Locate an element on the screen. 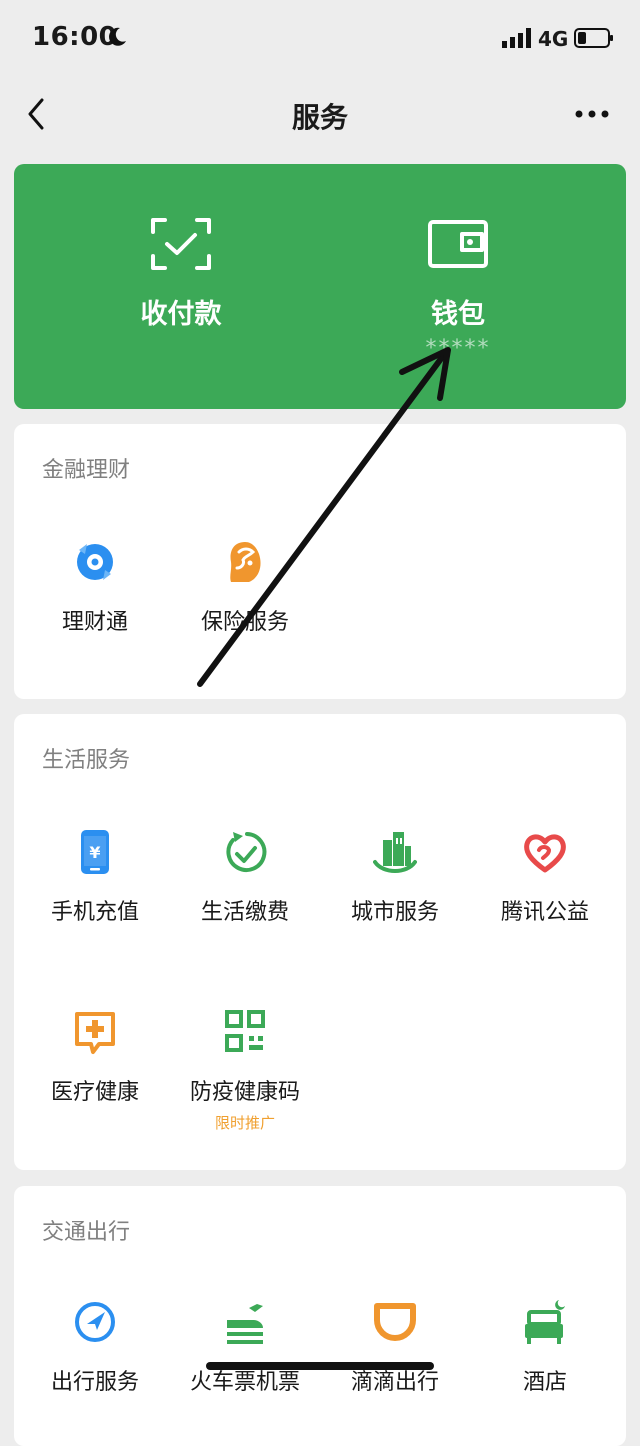 The width and height of the screenshot is (640, 1446). charity-heart-icon is located at coordinates (545, 853).